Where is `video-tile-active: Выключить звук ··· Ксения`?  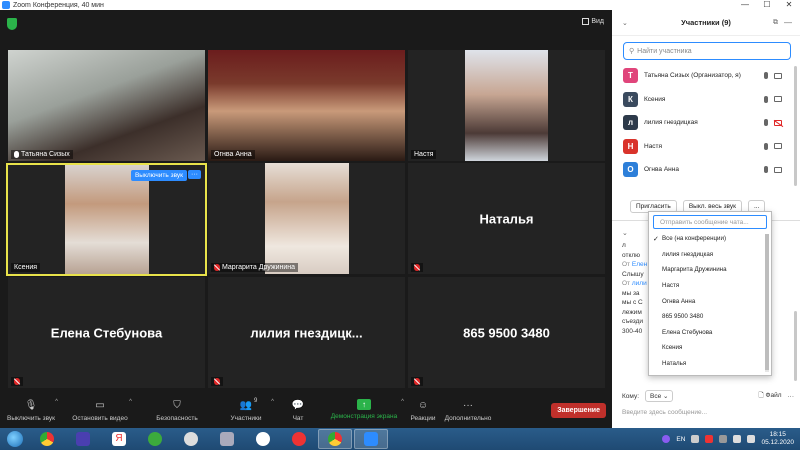 video-tile-active: Выключить звук ··· Ксения is located at coordinates (106, 219).